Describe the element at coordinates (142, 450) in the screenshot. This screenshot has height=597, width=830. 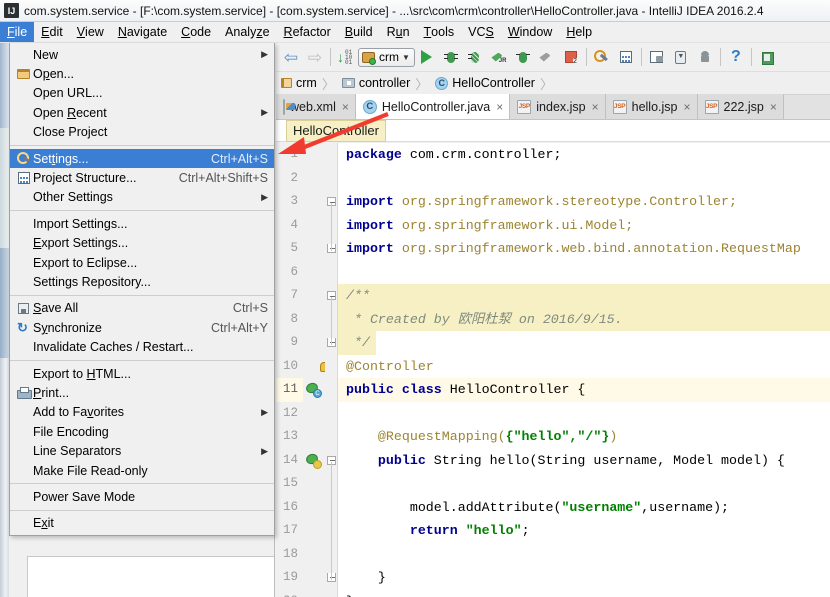
I see `file-menu-item-line-separators: Line Separators ▶` at that location.